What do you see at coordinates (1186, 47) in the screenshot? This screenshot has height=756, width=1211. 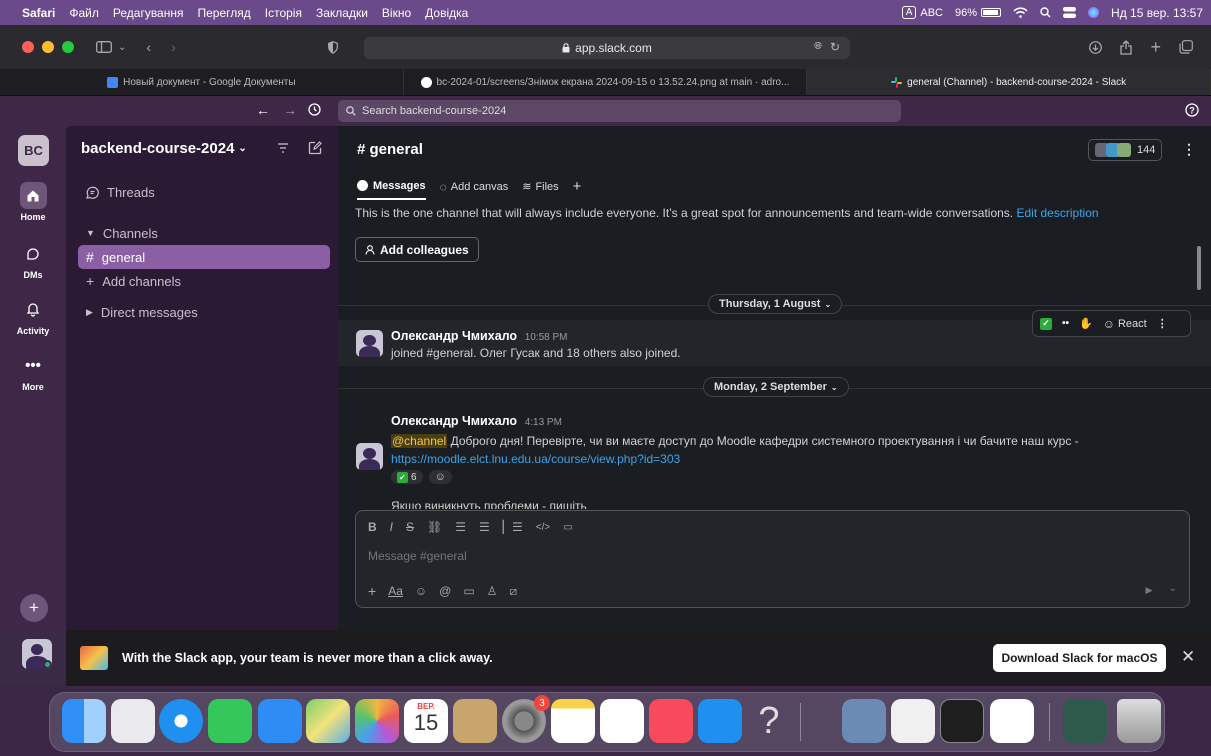 I see `tab-overview-icon` at bounding box center [1186, 47].